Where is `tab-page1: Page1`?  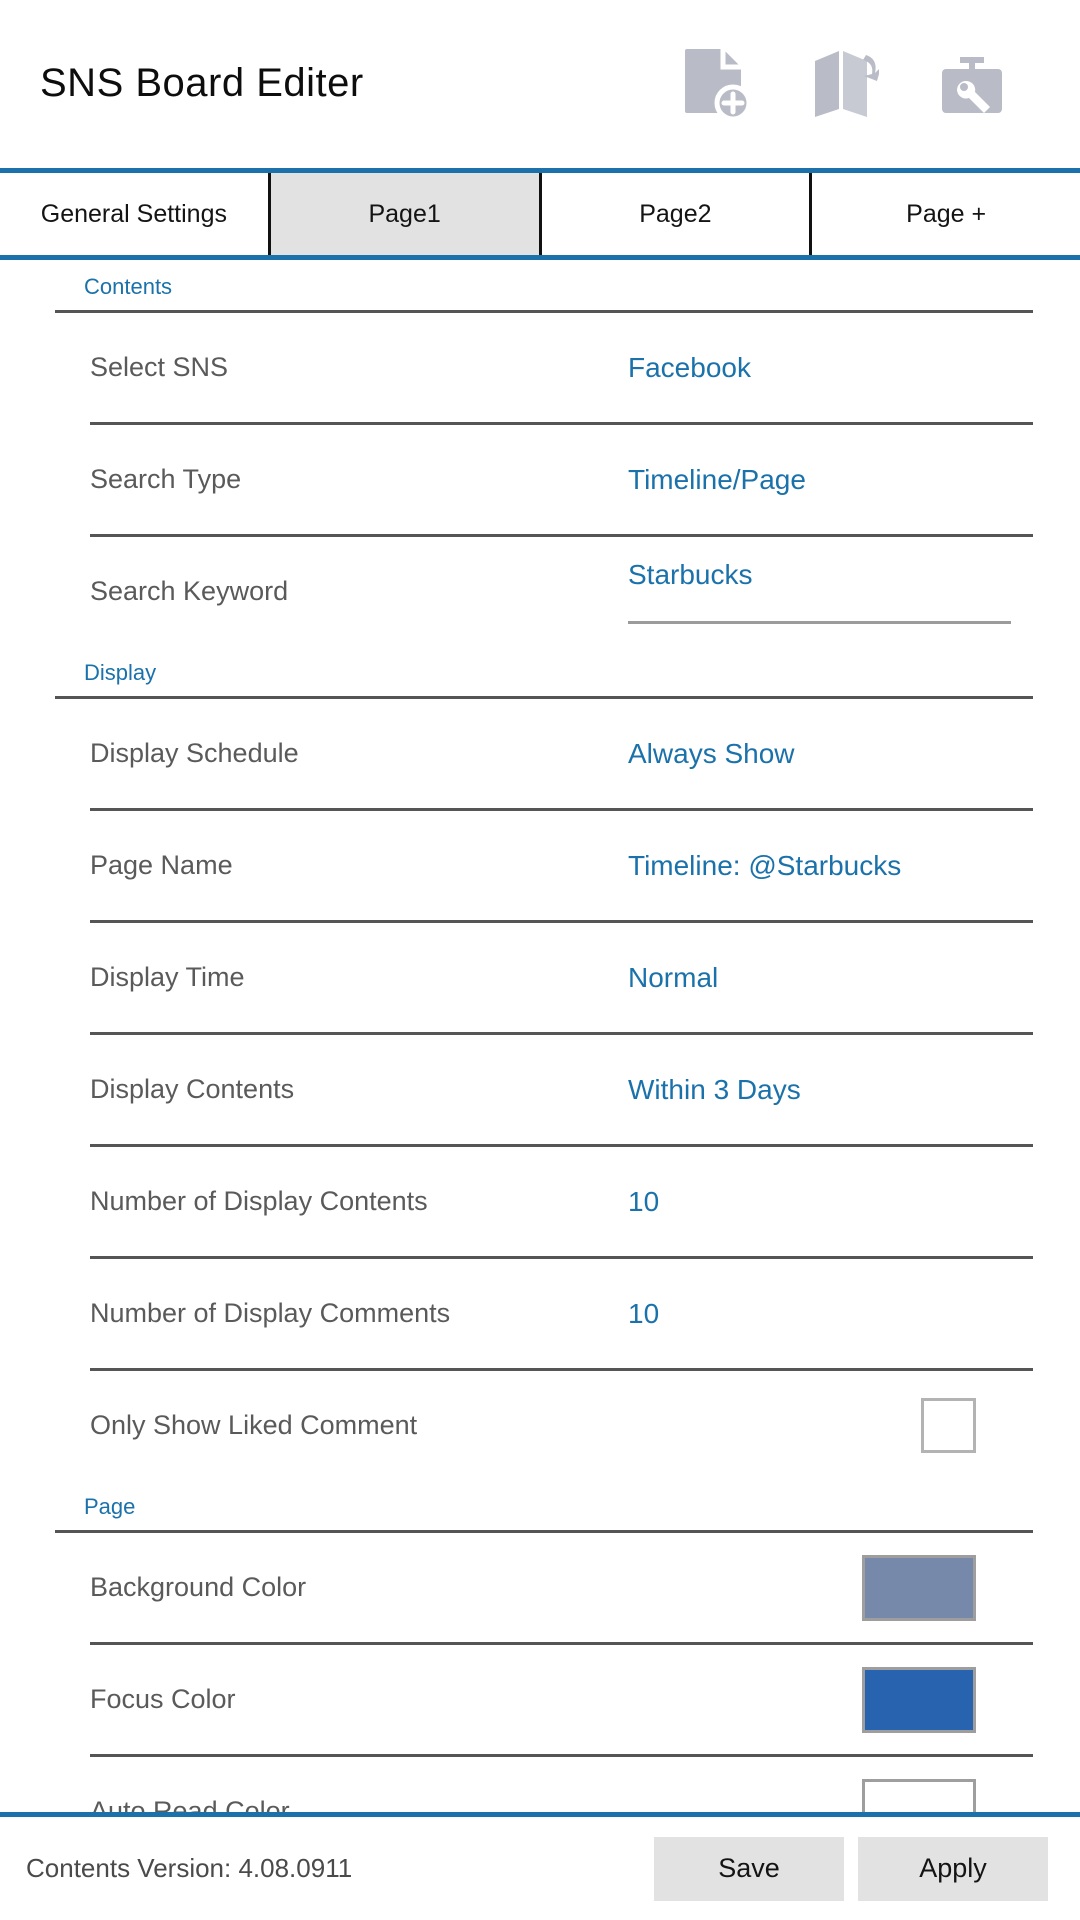 tab-page1: Page1 is located at coordinates (406, 214).